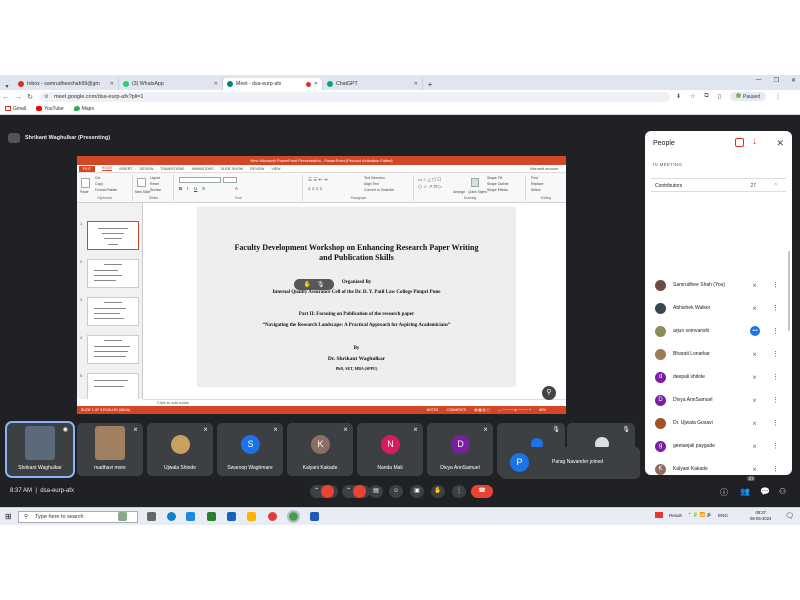 Image resolution: width=800 pixels, height=600 pixels. I want to click on font-size-select, so click(230, 180).